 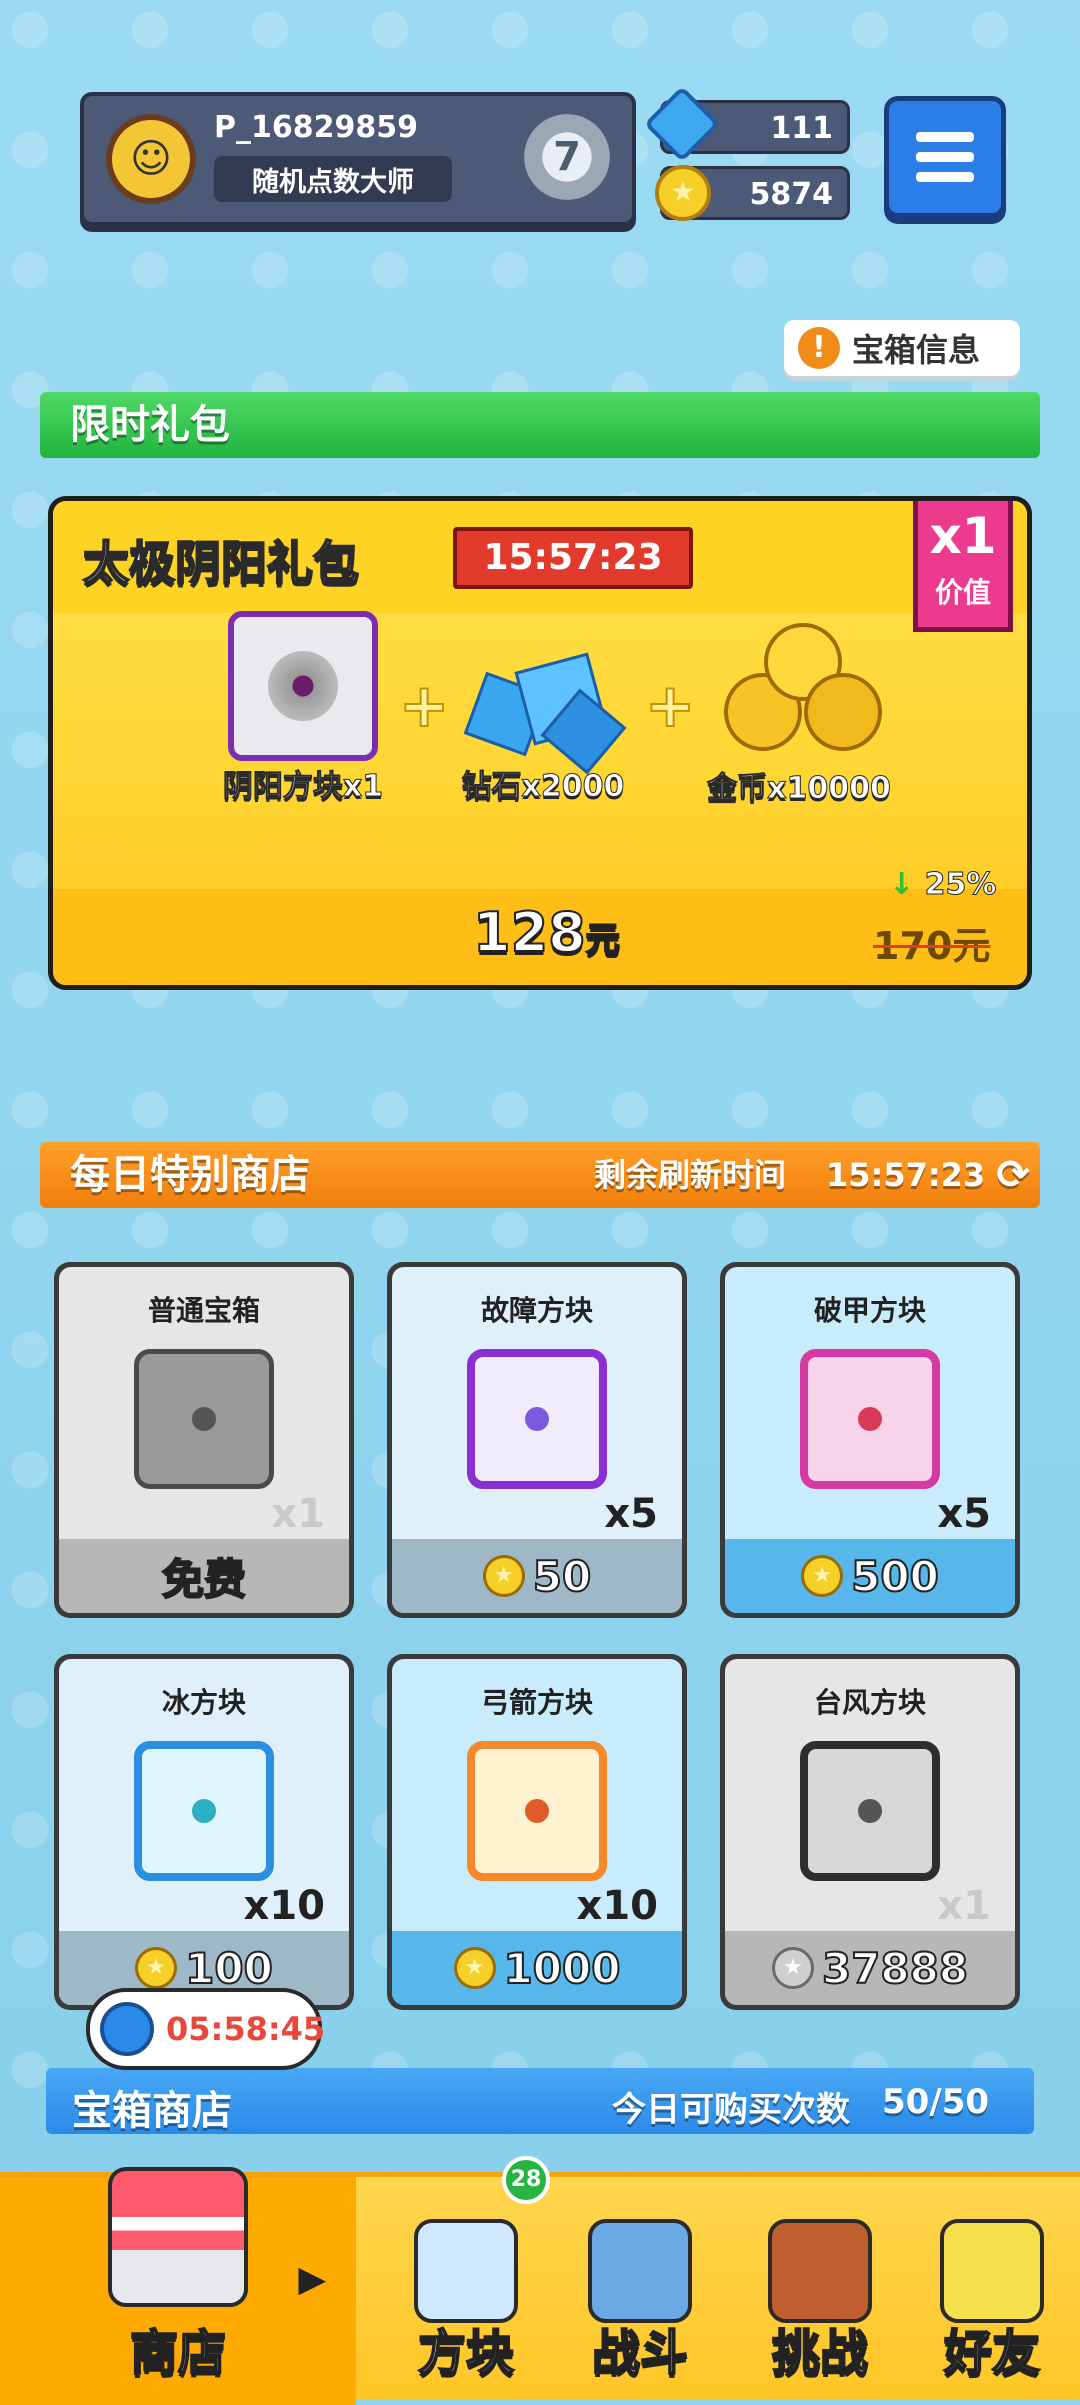 What do you see at coordinates (204, 1419) in the screenshot?
I see `common-chest-icon` at bounding box center [204, 1419].